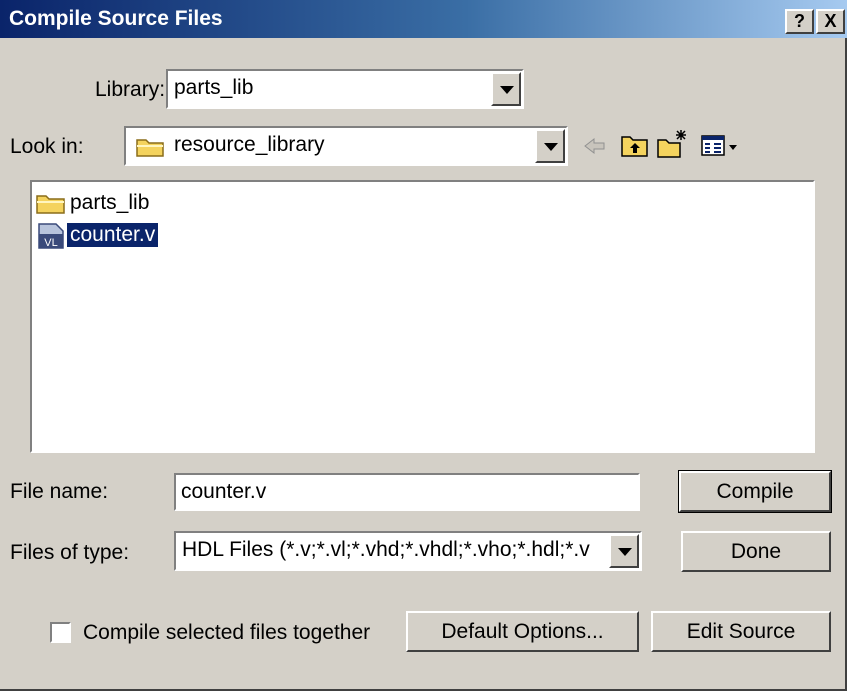 The image size is (847, 691). Describe the element at coordinates (550, 146) in the screenshot. I see `look-in-dropdown-button` at that location.